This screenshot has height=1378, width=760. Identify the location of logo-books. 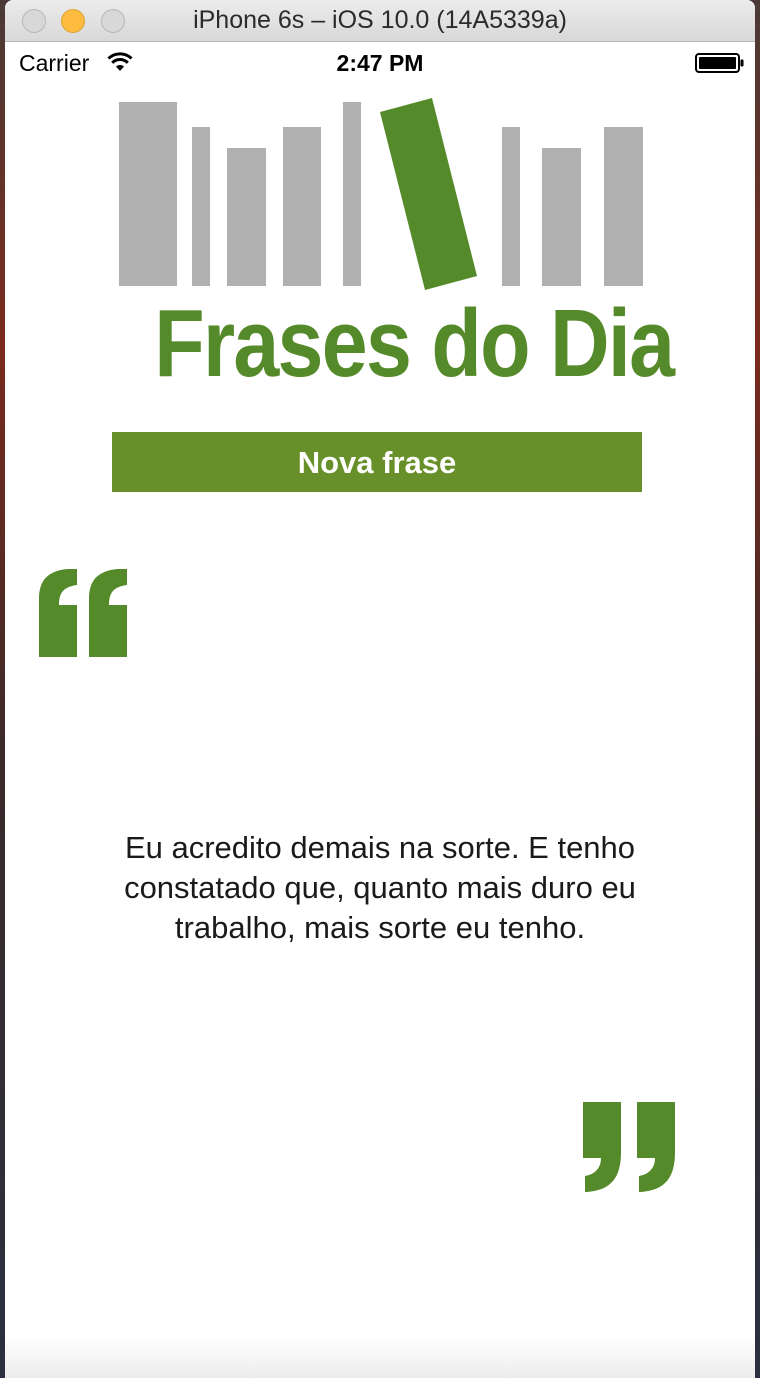
(381, 194).